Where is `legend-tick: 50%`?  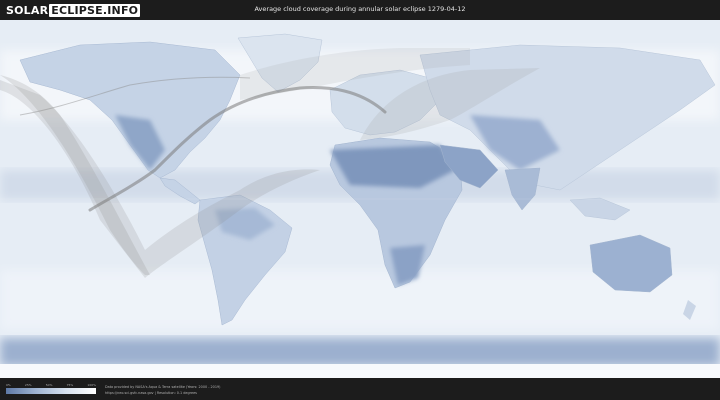 legend-tick: 50% is located at coordinates (49, 385).